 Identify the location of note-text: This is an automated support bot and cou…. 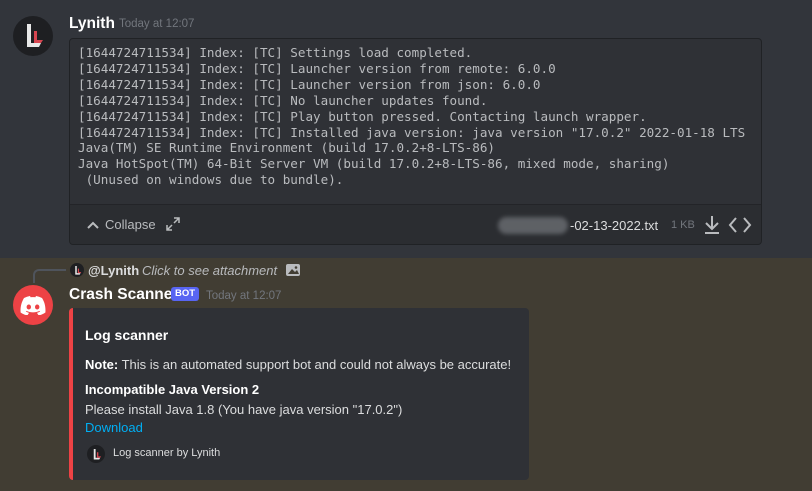
(315, 364).